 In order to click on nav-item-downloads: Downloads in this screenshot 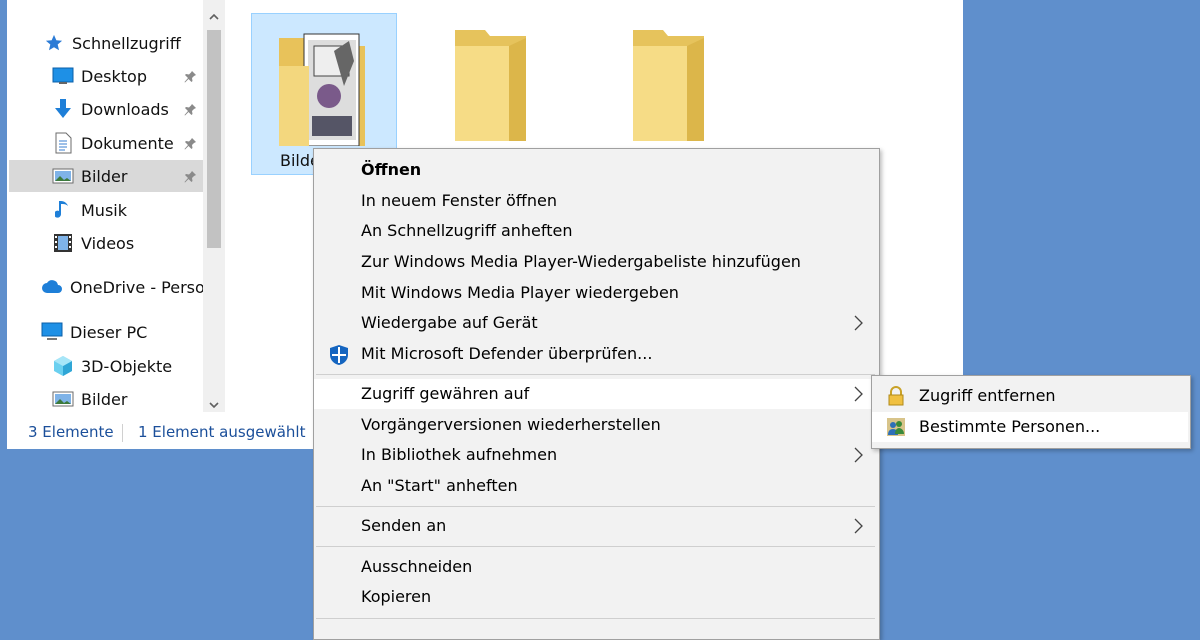, I will do `click(127, 109)`.